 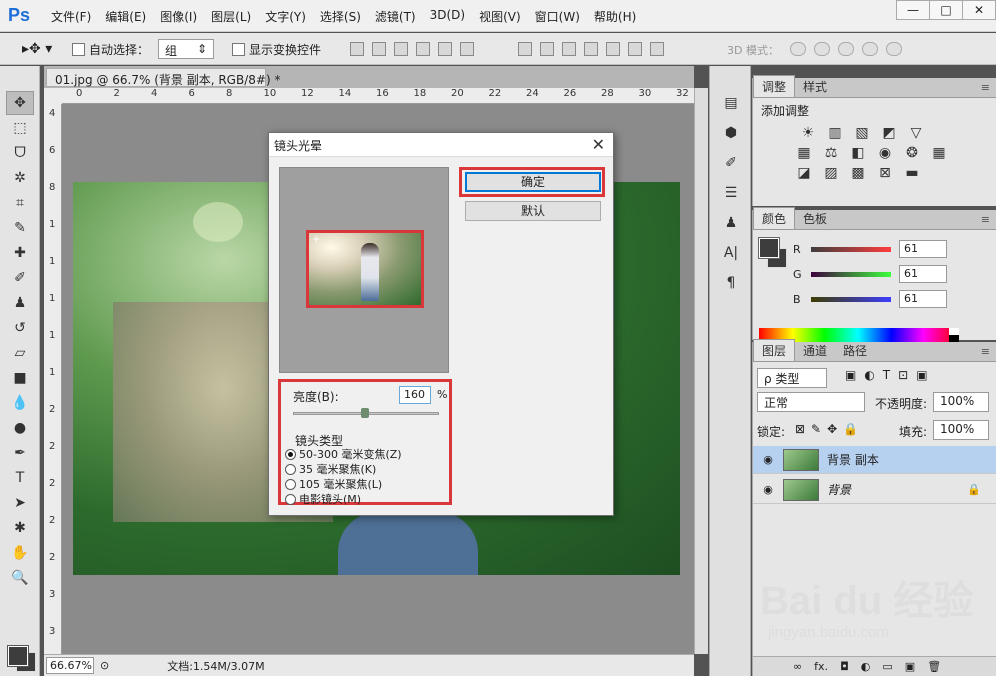 What do you see at coordinates (20, 478) in the screenshot?
I see `type-tool-icon: T` at bounding box center [20, 478].